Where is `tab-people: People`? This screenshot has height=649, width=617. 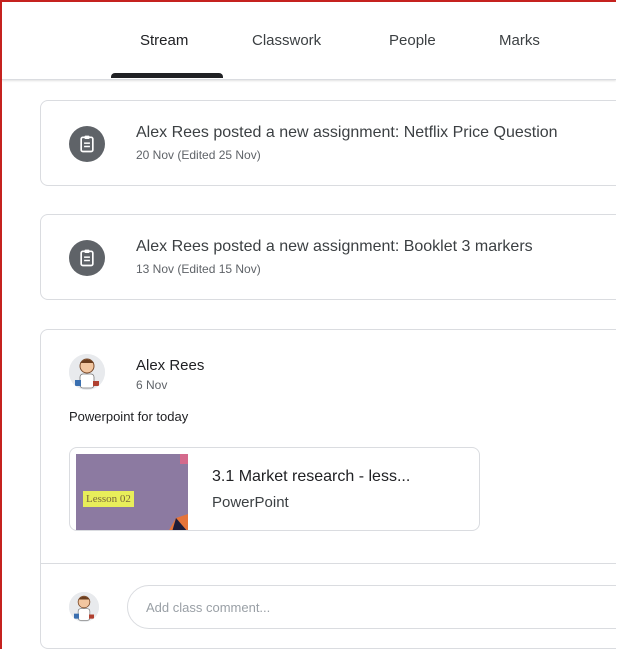 tab-people: People is located at coordinates (412, 40).